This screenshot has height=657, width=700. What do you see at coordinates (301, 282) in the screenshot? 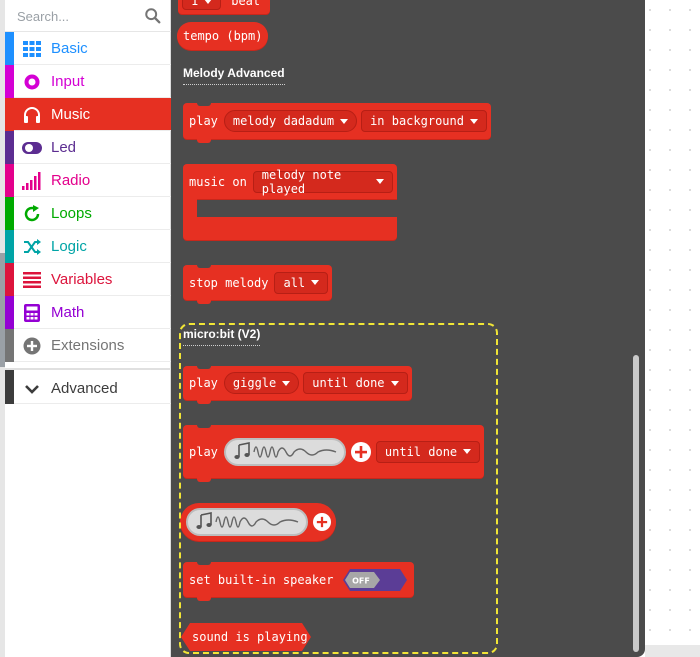
I see `stop-which-dropdown: all` at bounding box center [301, 282].